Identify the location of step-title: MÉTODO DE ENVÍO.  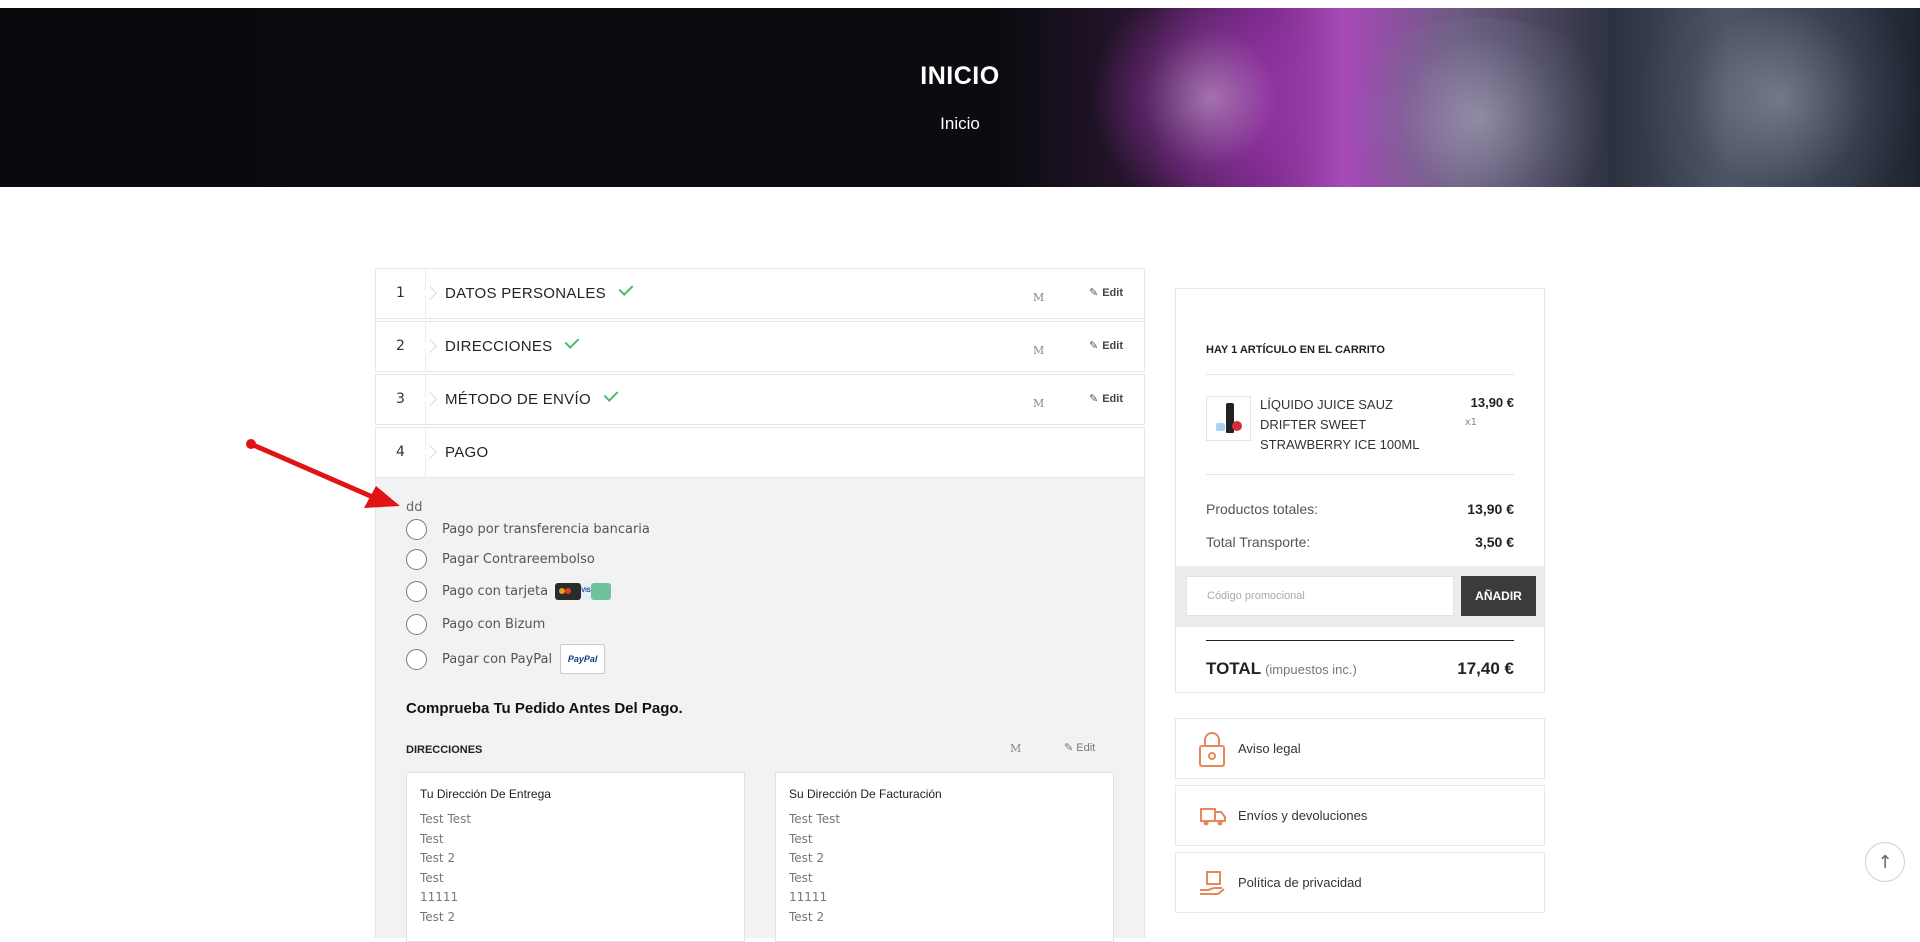
(518, 399).